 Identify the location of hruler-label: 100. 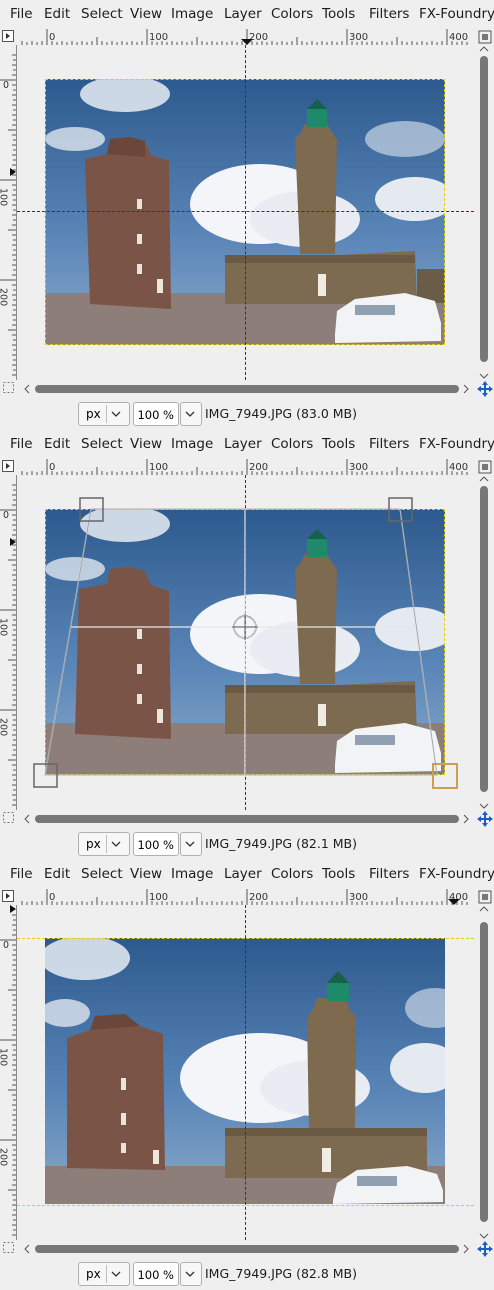
(158, 897).